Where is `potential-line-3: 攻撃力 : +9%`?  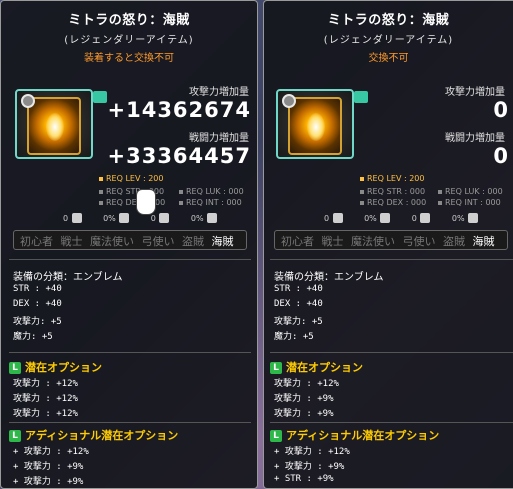
potential-line-3: 攻撃力 : +9% is located at coordinates (304, 414).